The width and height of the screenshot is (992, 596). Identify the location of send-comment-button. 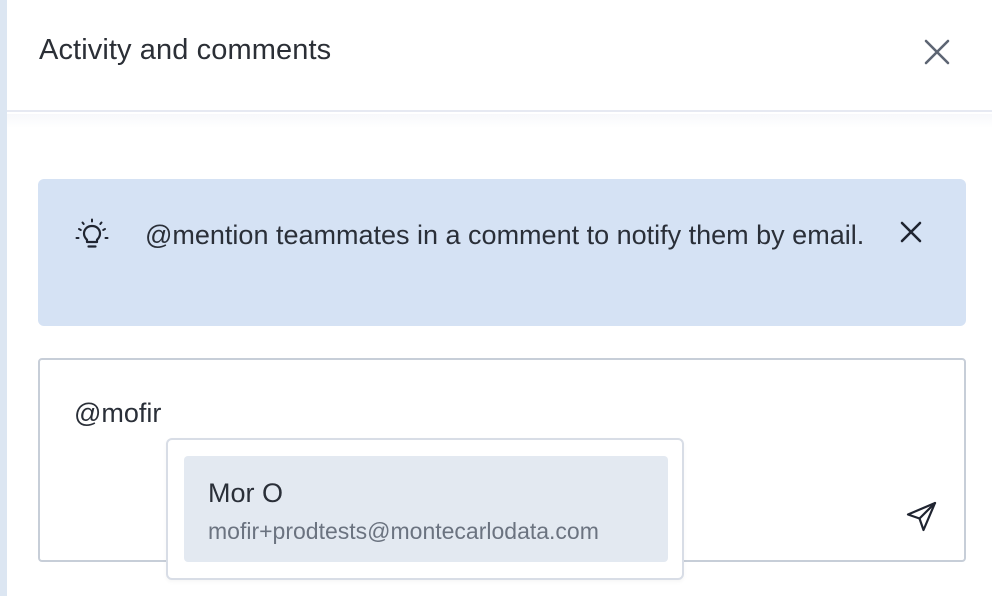
(922, 516).